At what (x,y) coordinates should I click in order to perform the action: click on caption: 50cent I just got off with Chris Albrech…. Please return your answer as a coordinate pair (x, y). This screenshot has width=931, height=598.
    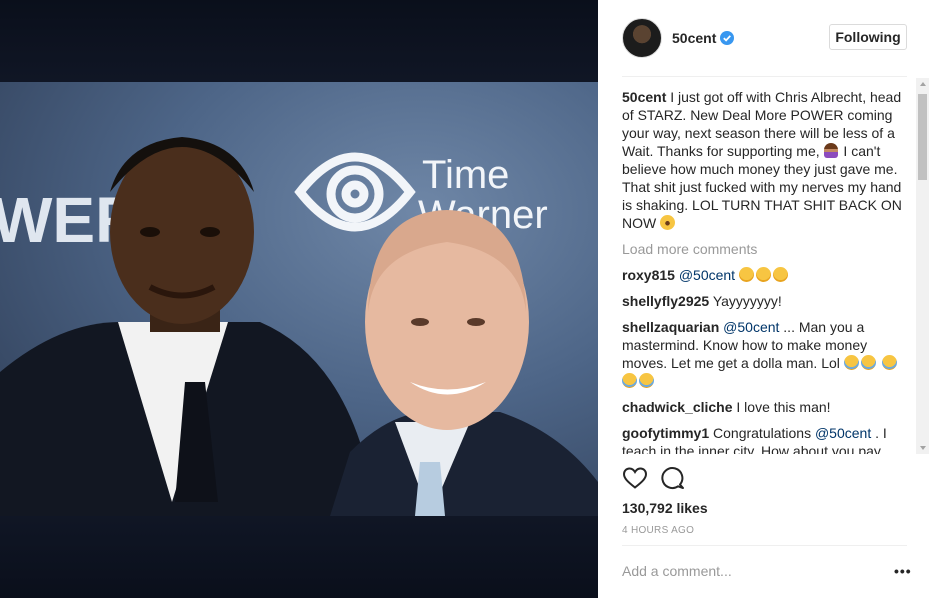
    Looking at the image, I should click on (768, 160).